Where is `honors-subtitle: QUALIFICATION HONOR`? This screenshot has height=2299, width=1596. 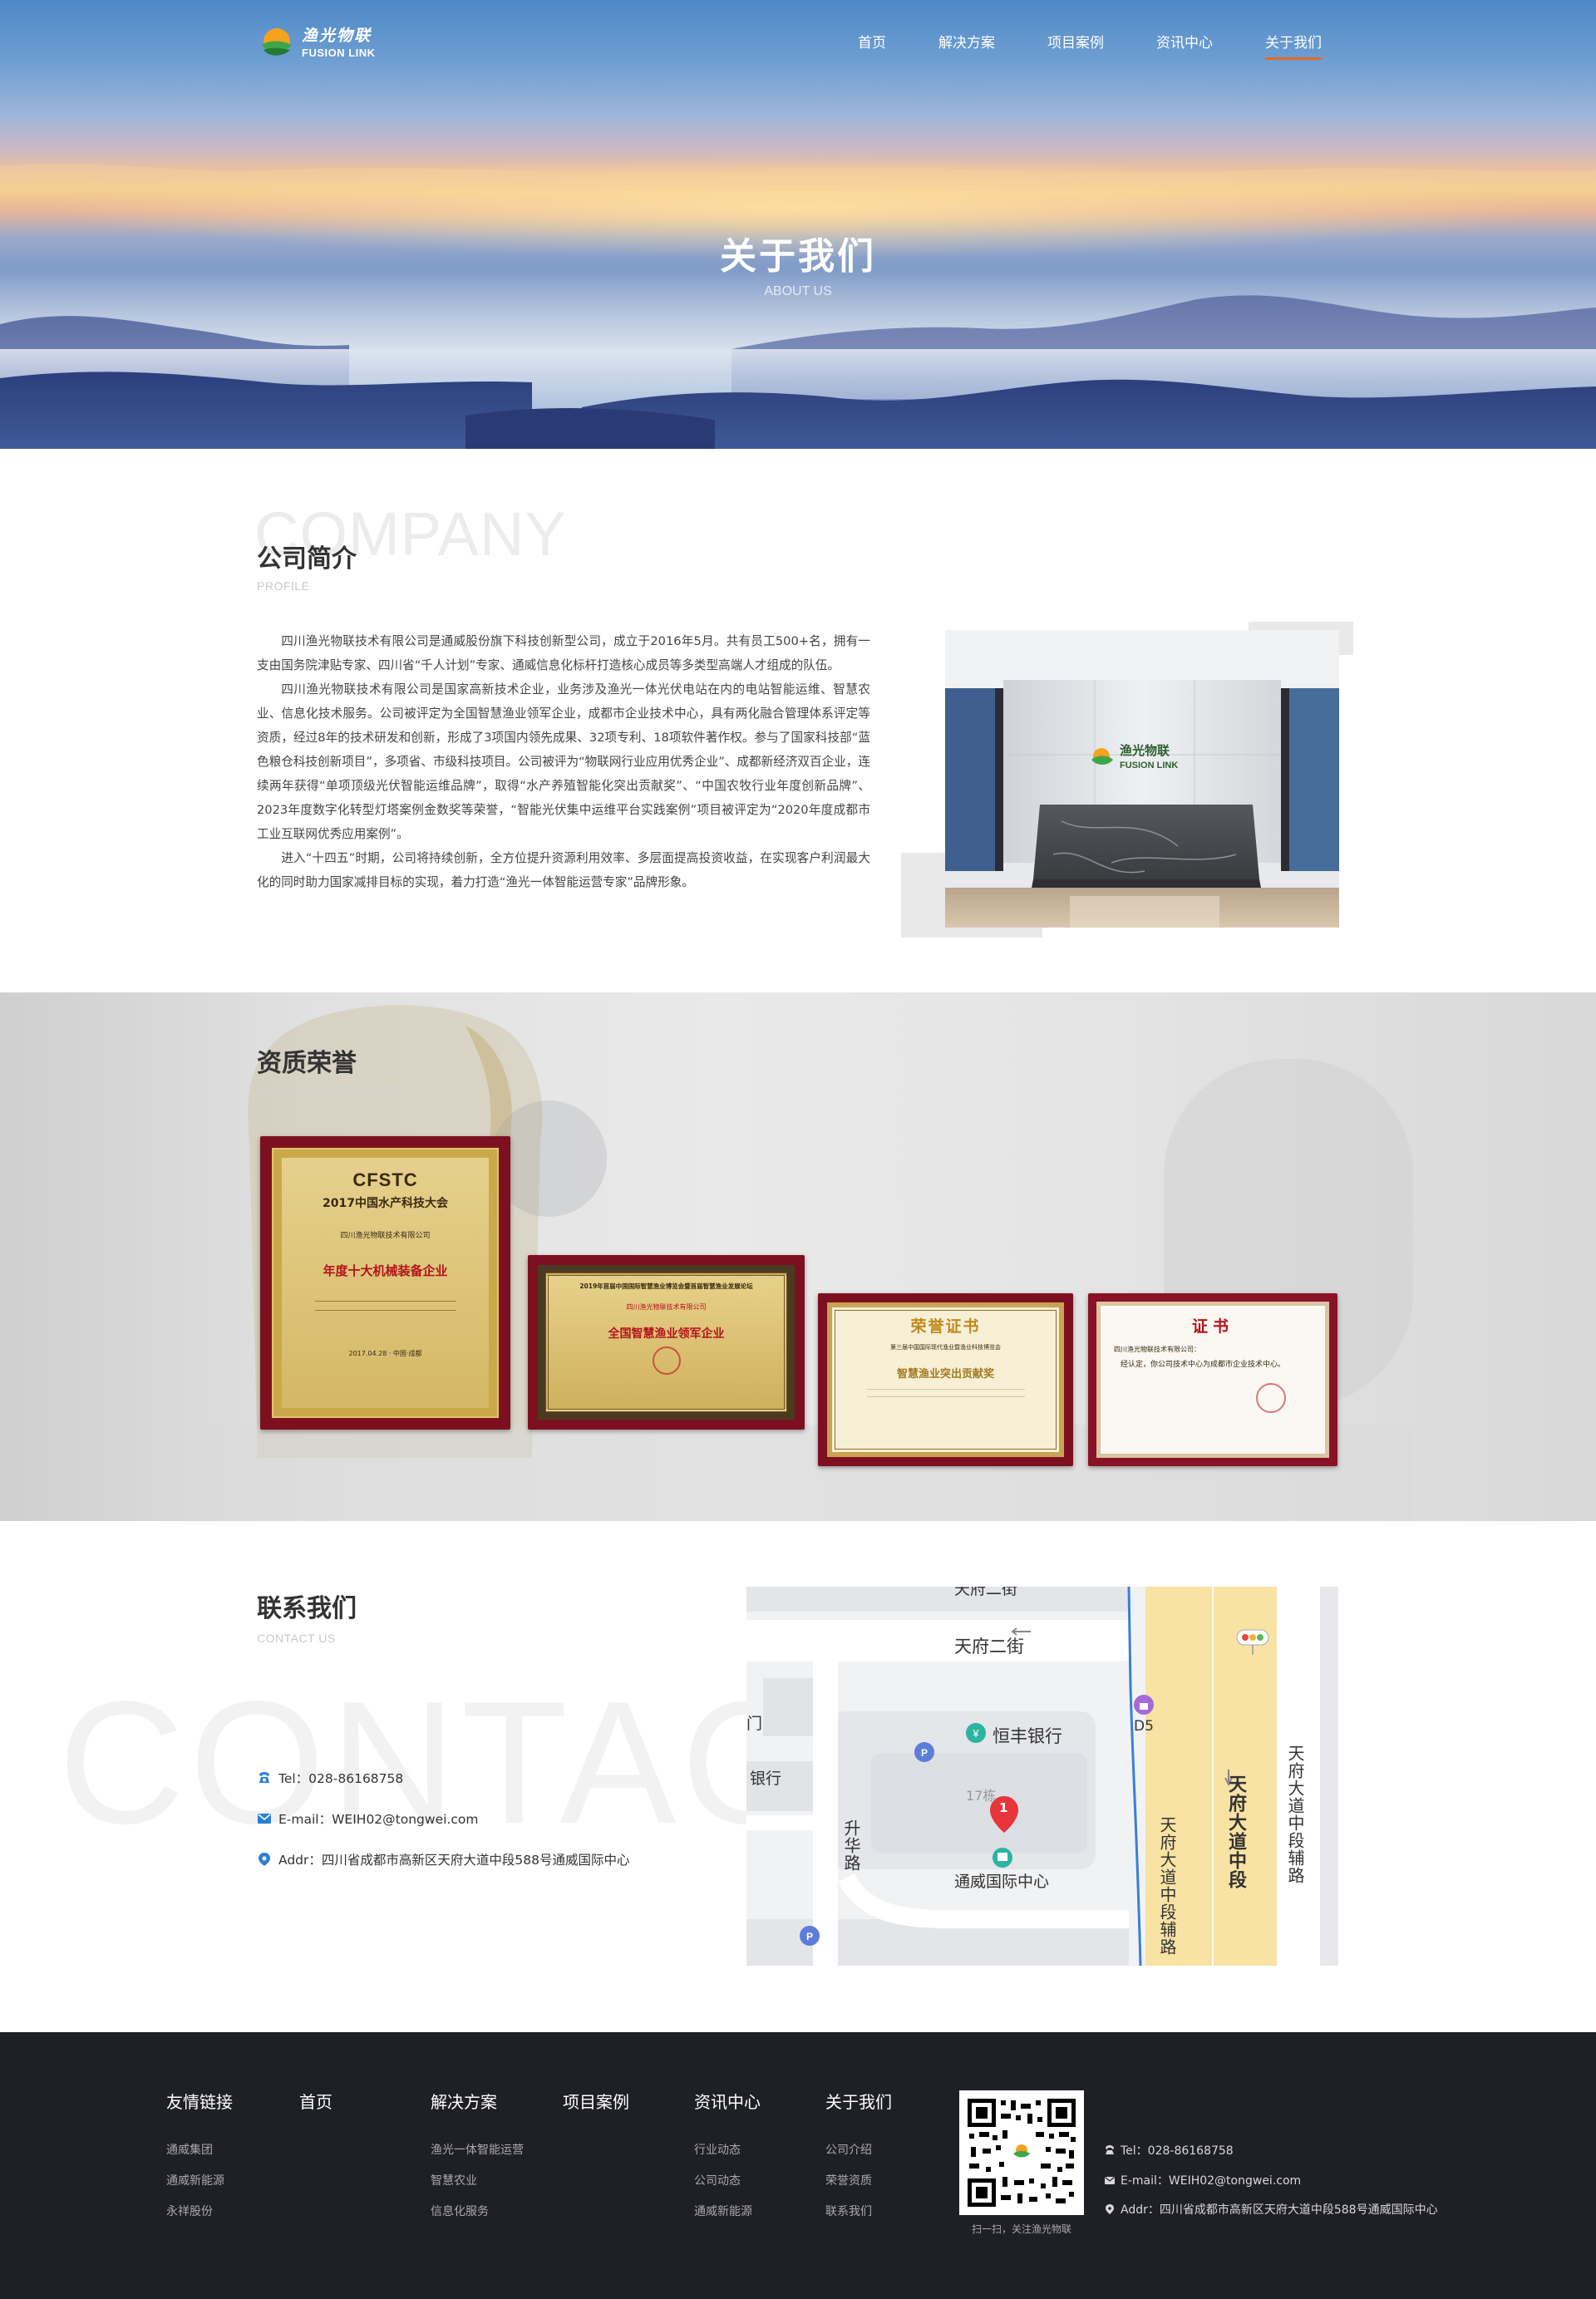 honors-subtitle: QUALIFICATION HONOR is located at coordinates (328, 1090).